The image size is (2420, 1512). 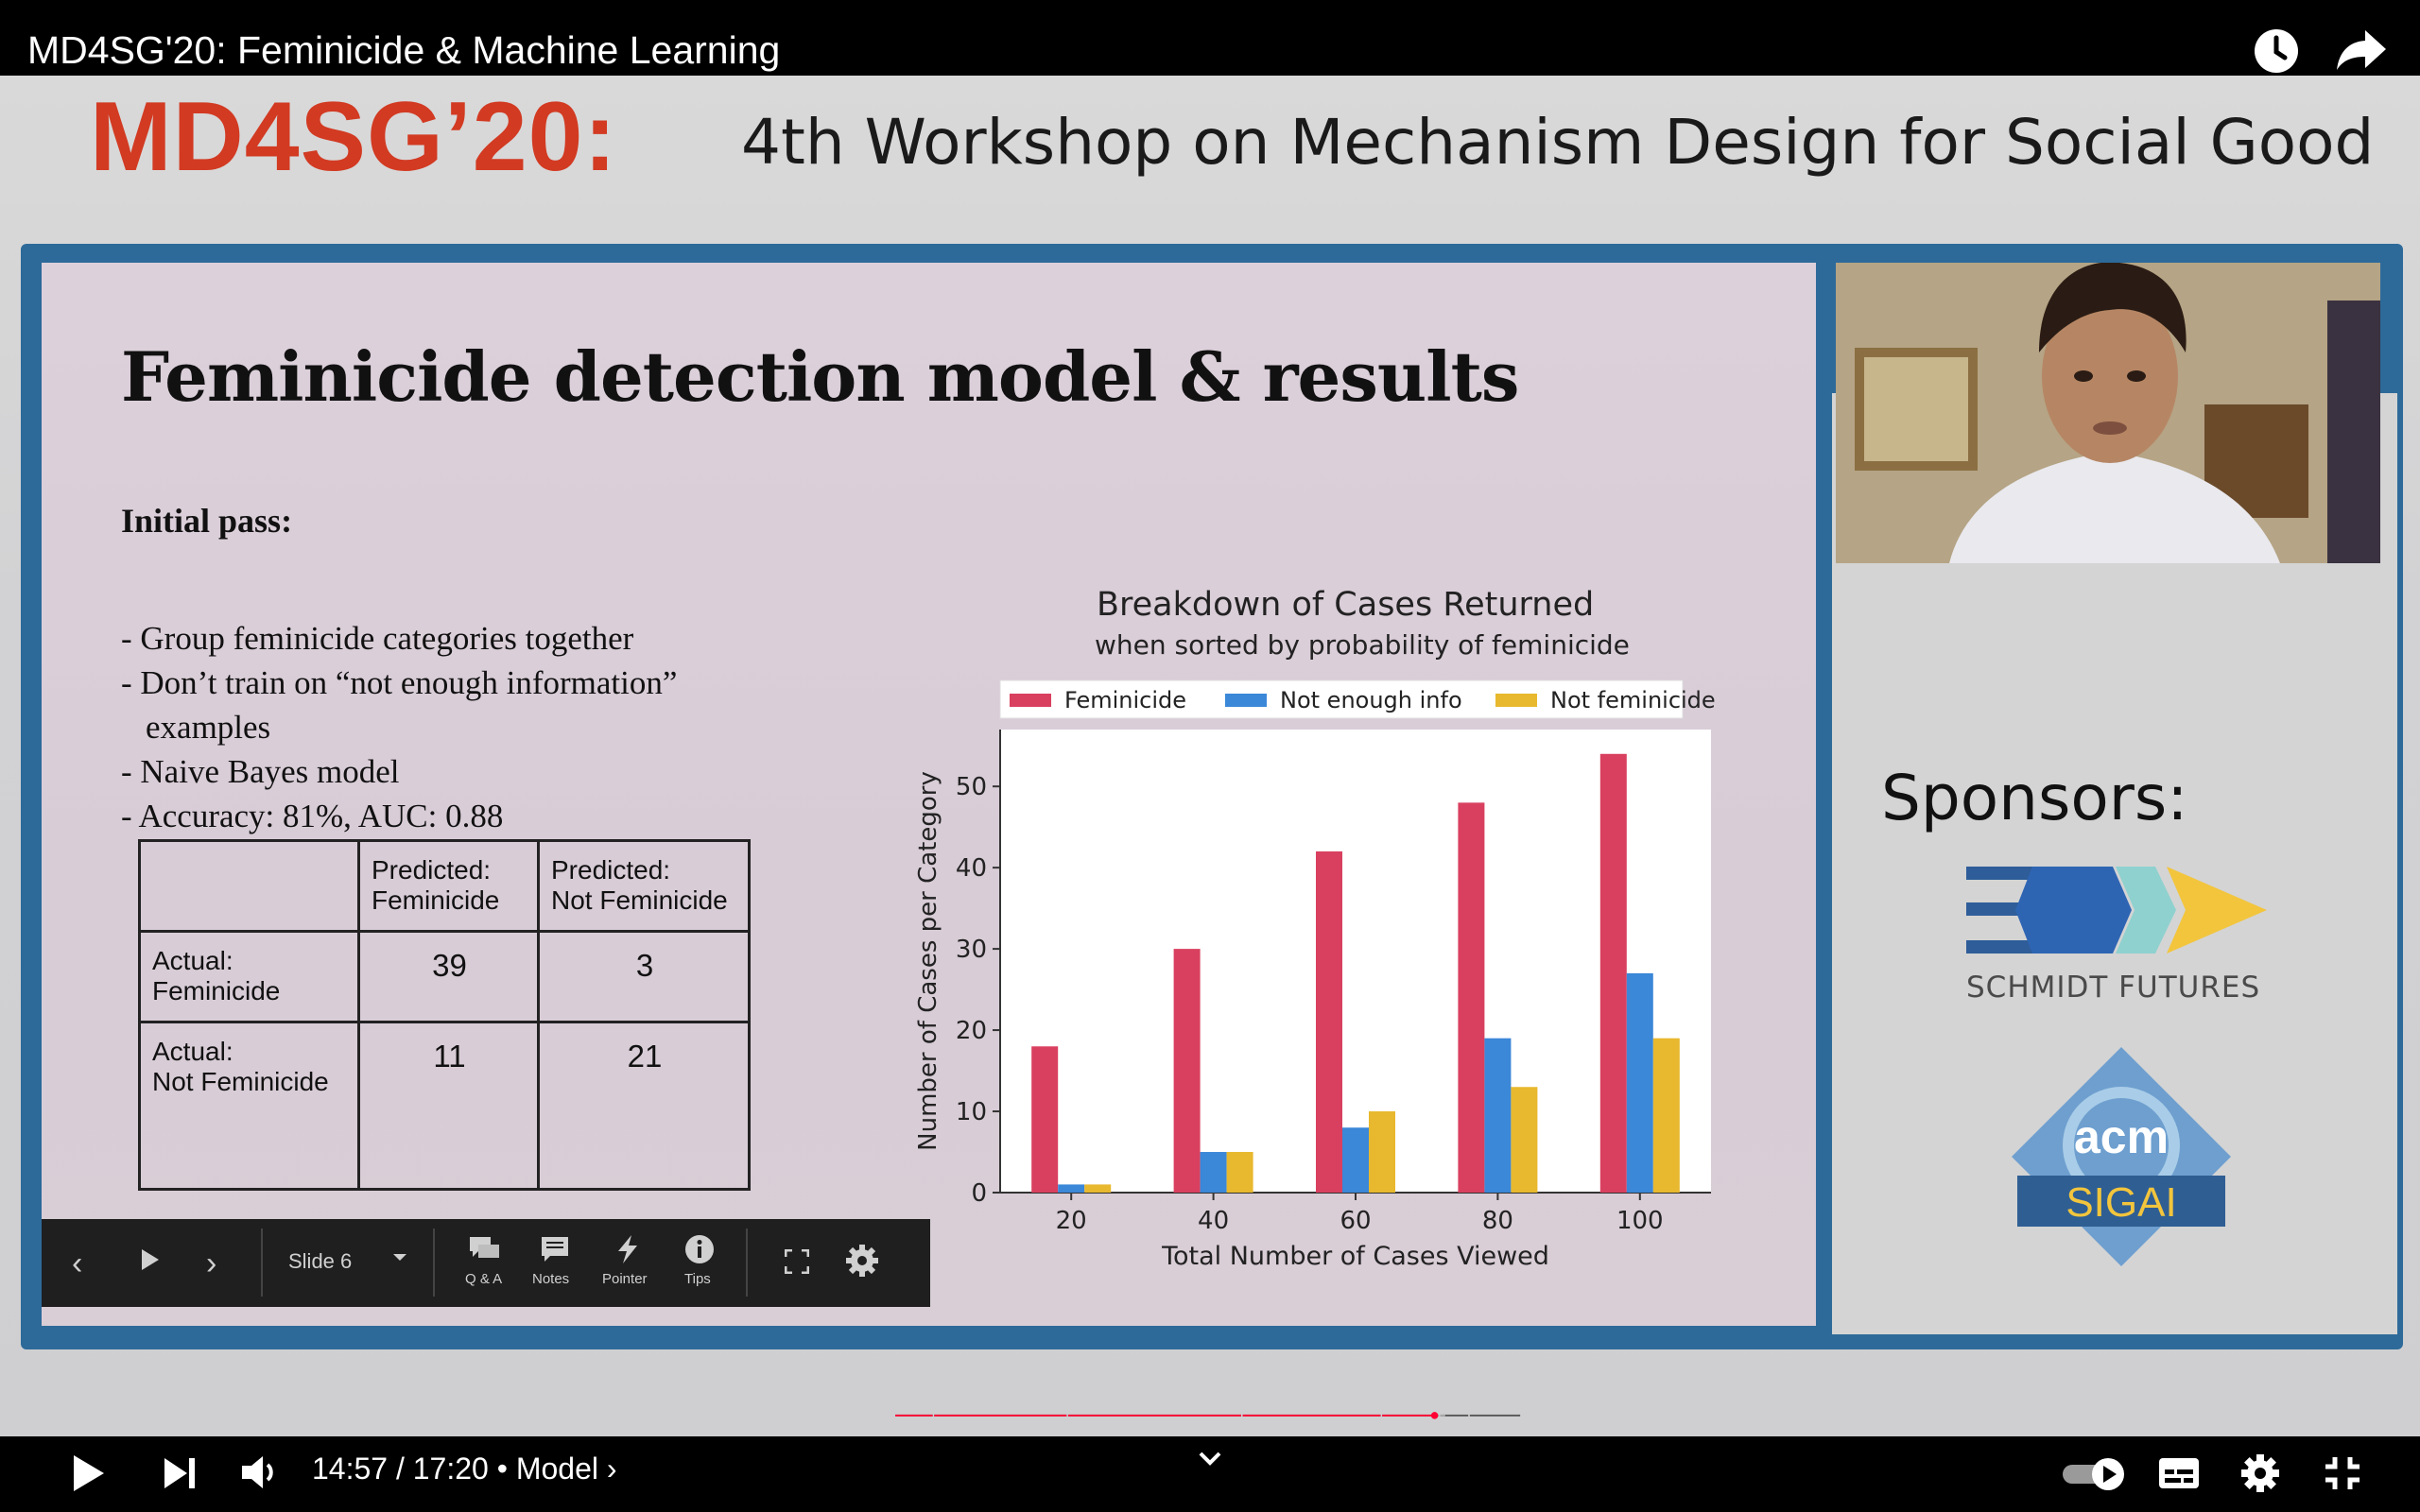 I want to click on presenter-webcam, so click(x=2108, y=413).